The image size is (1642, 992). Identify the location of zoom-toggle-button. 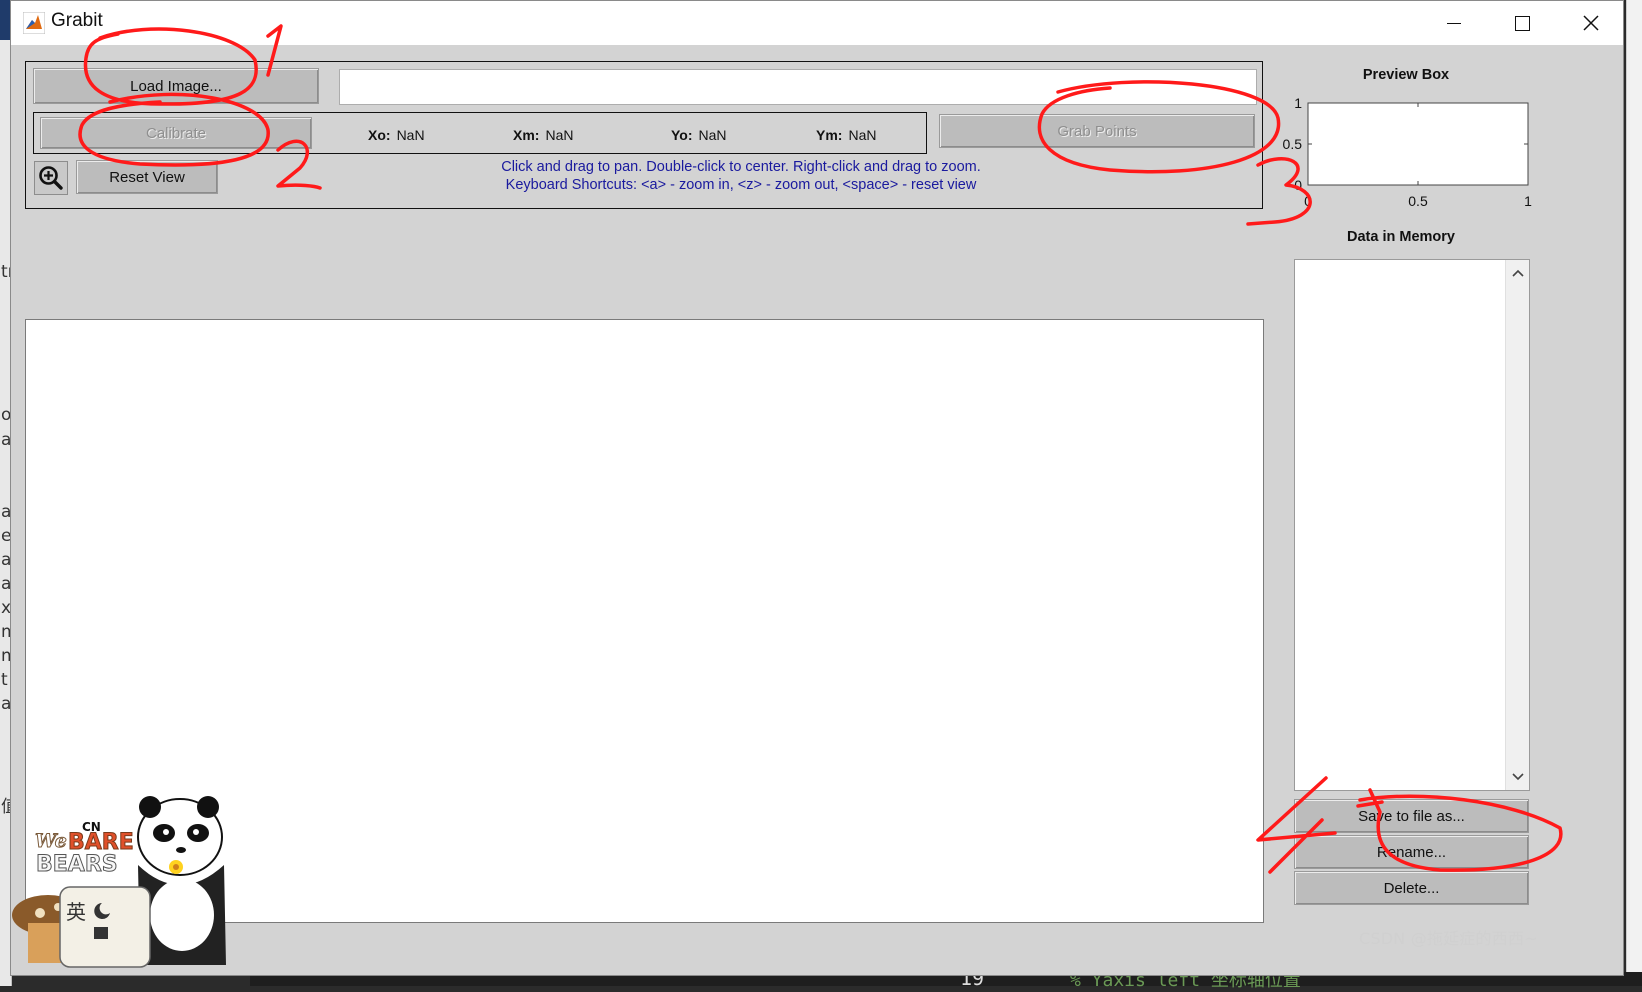
(51, 178).